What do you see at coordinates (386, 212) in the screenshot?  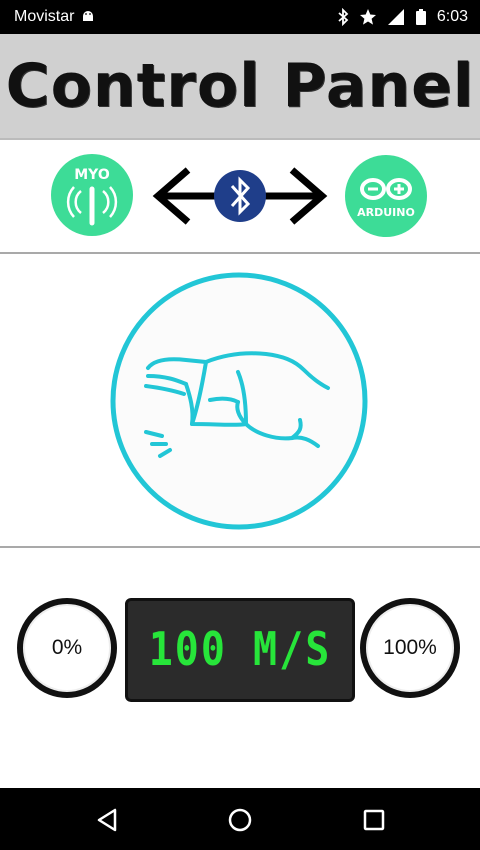 I see `arduino-label: ARDUINO` at bounding box center [386, 212].